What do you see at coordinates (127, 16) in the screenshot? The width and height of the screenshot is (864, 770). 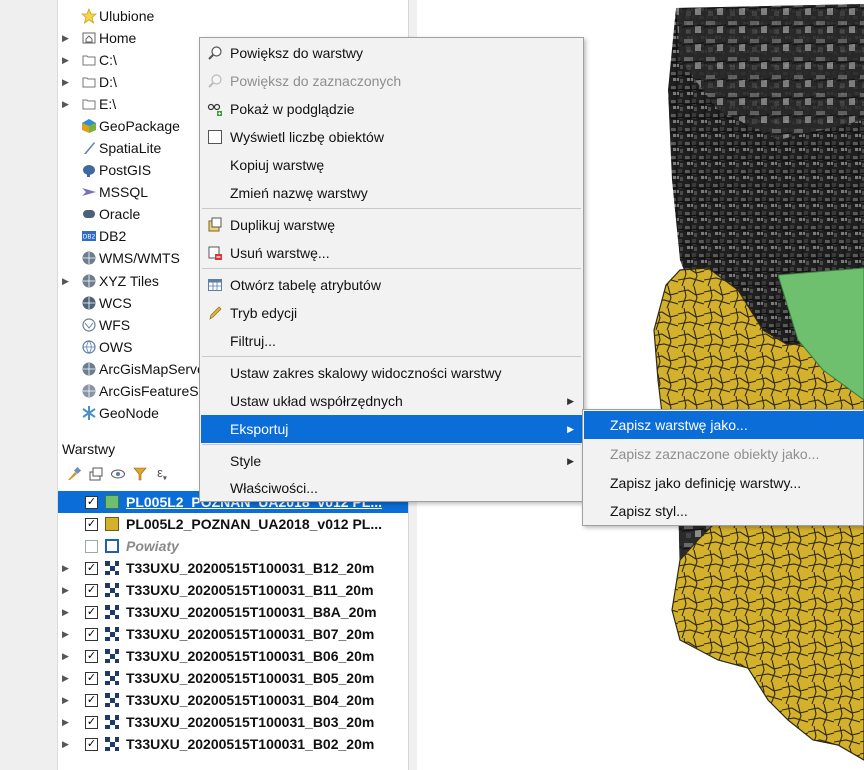 I see `browser-item-label: Ulubione` at bounding box center [127, 16].